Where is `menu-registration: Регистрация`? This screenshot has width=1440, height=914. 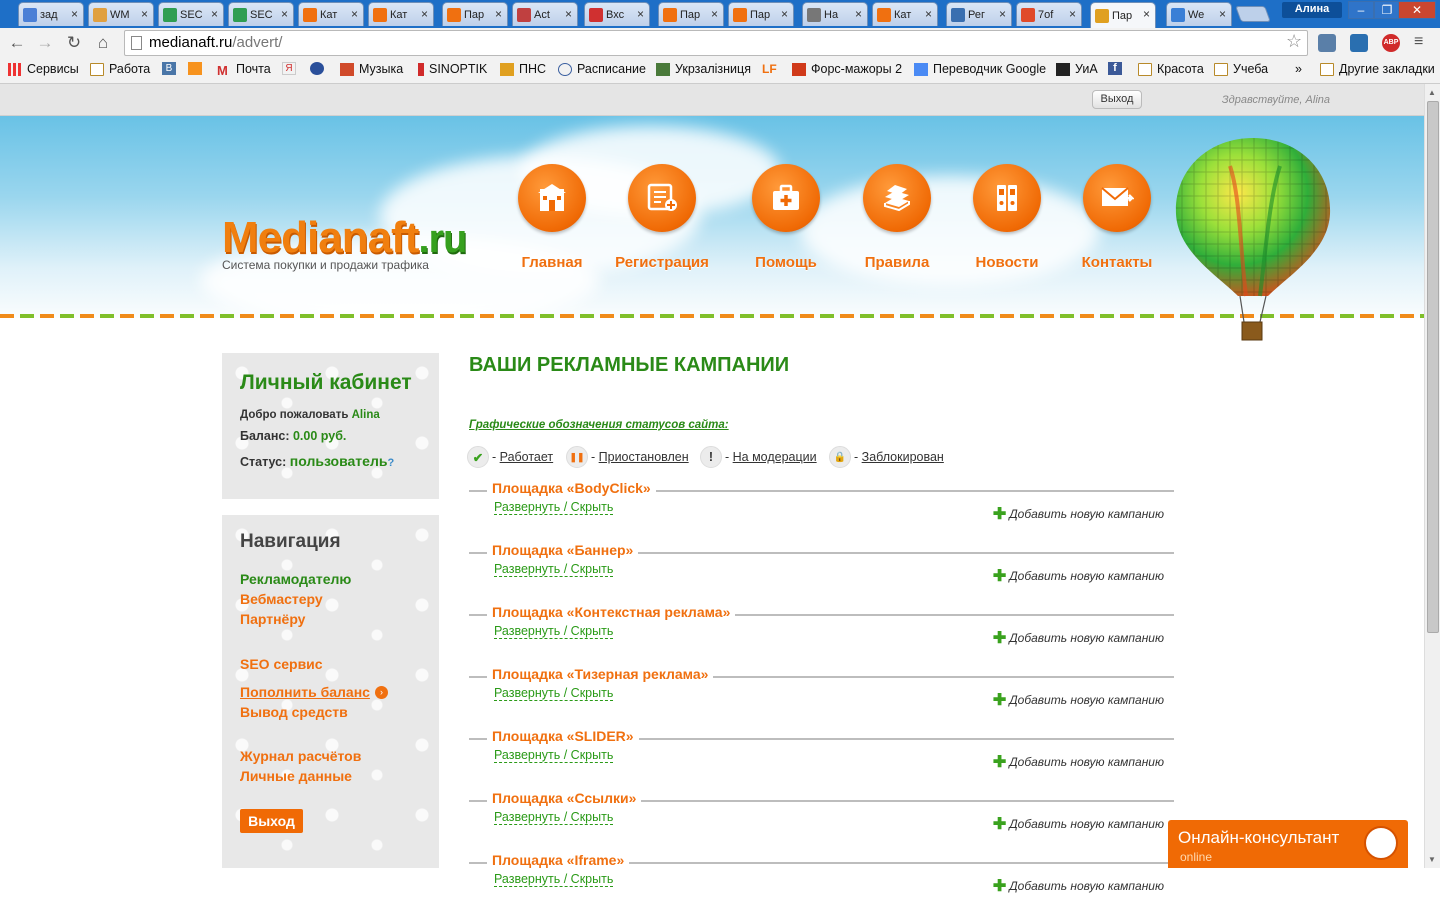 menu-registration: Регистрация is located at coordinates (662, 217).